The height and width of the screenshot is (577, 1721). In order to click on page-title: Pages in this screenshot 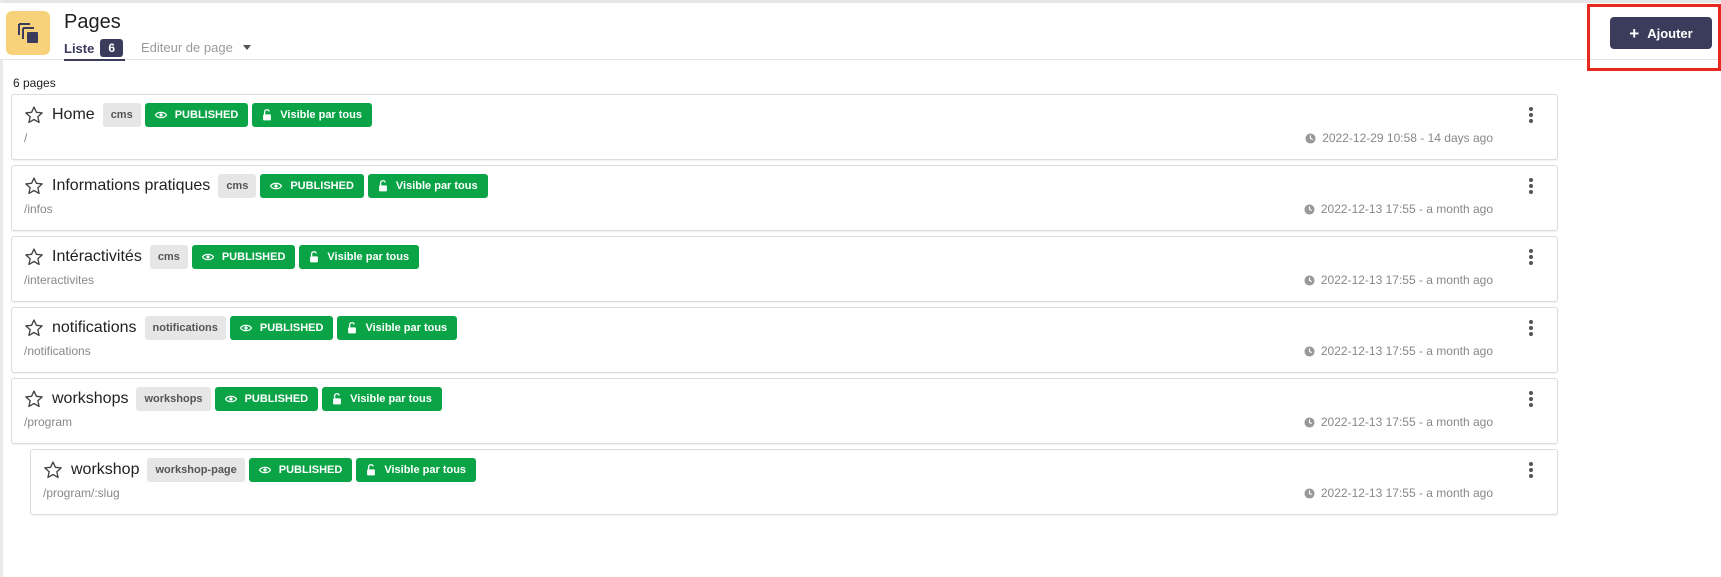, I will do `click(92, 22)`.